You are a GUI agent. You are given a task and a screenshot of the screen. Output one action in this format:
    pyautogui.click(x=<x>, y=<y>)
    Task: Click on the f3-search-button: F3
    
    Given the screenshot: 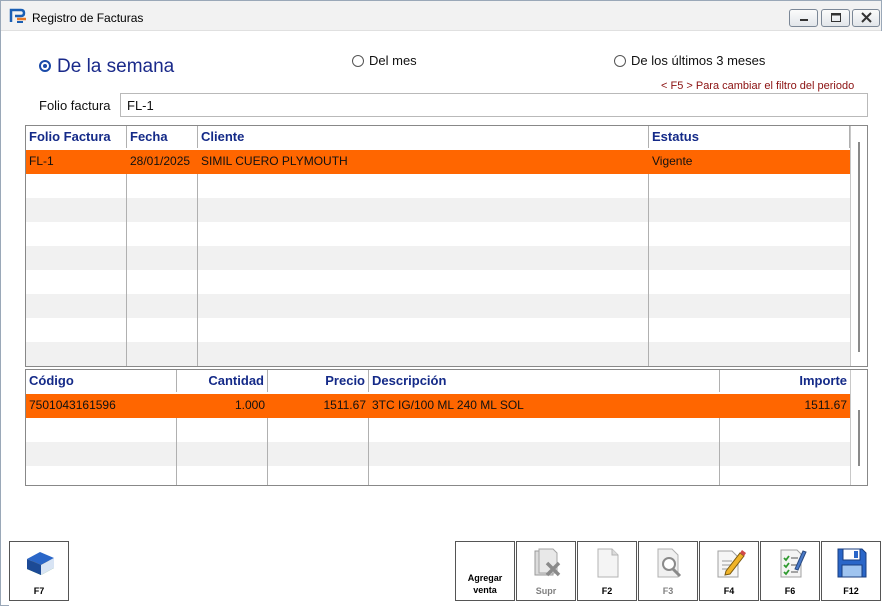 What is the action you would take?
    pyautogui.click(x=668, y=571)
    